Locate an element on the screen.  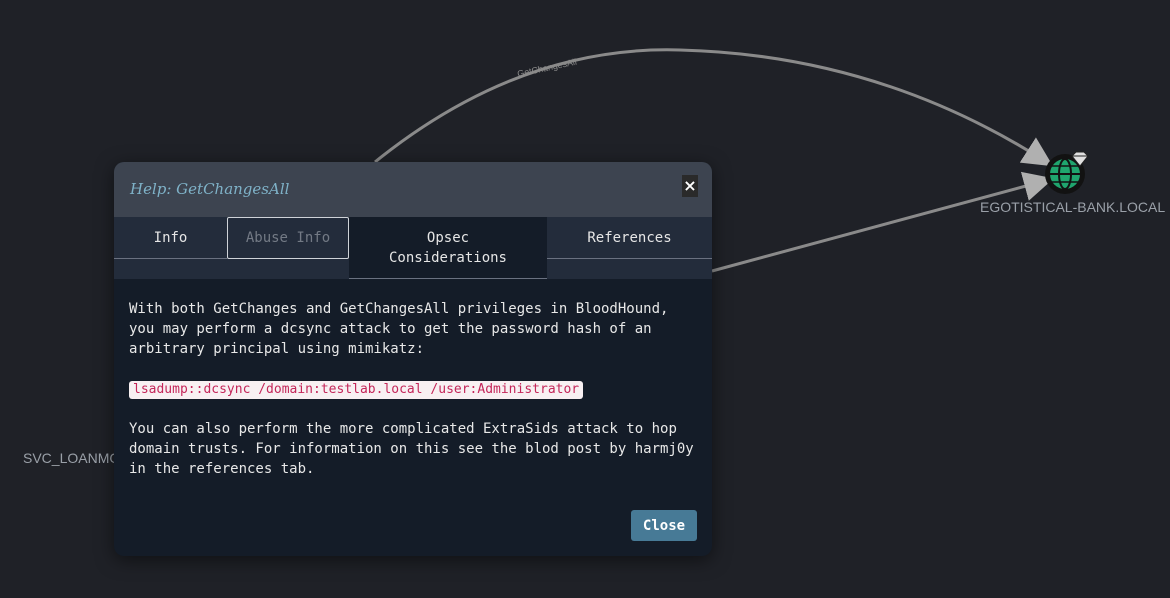
tab-info: Info is located at coordinates (170, 238).